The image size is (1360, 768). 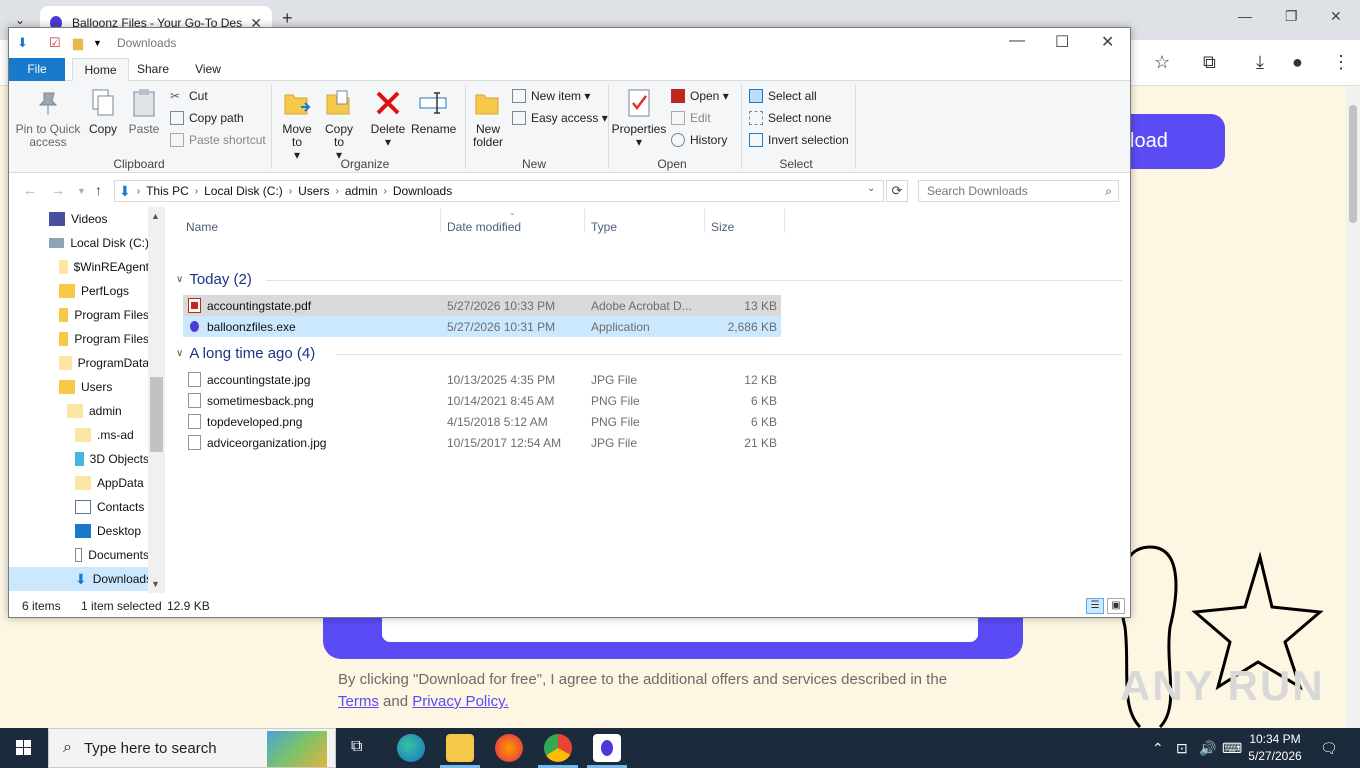 I want to click on close-window-icon: ✕, so click(x=1107, y=42).